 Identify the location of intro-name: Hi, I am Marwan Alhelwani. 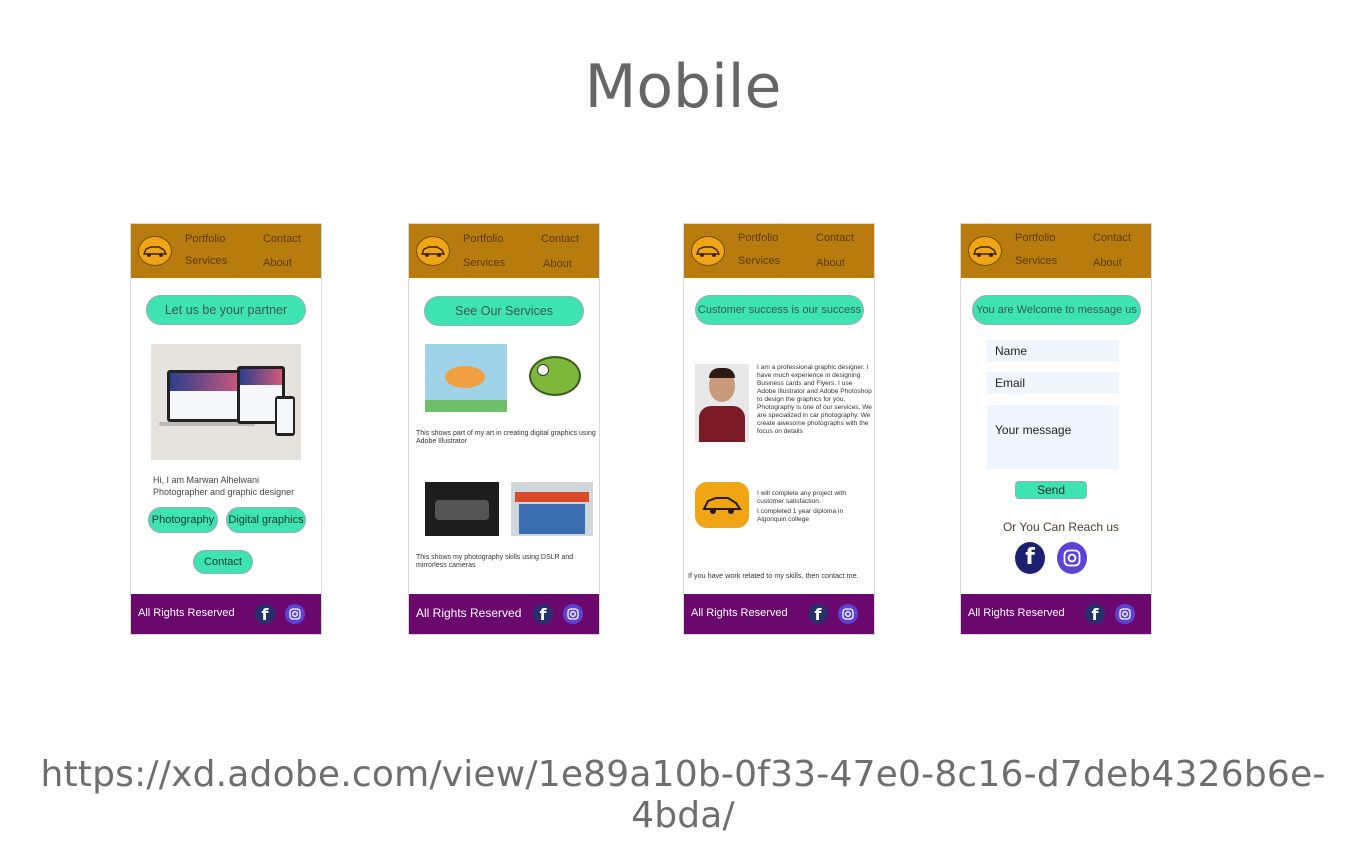
(206, 480).